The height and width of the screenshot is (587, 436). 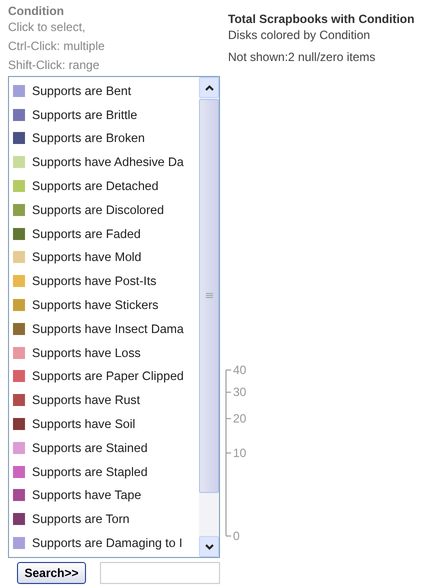 I want to click on condition-item: Supports are Damaging to I, so click(x=104, y=543).